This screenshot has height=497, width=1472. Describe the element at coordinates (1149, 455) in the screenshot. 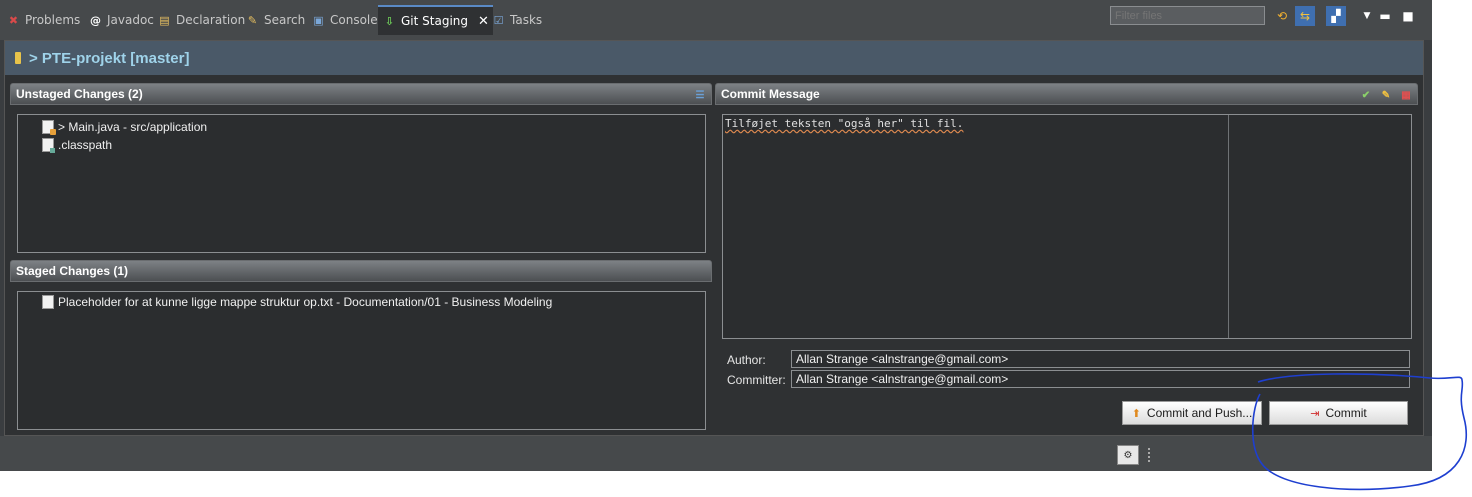

I see `status-grip` at that location.